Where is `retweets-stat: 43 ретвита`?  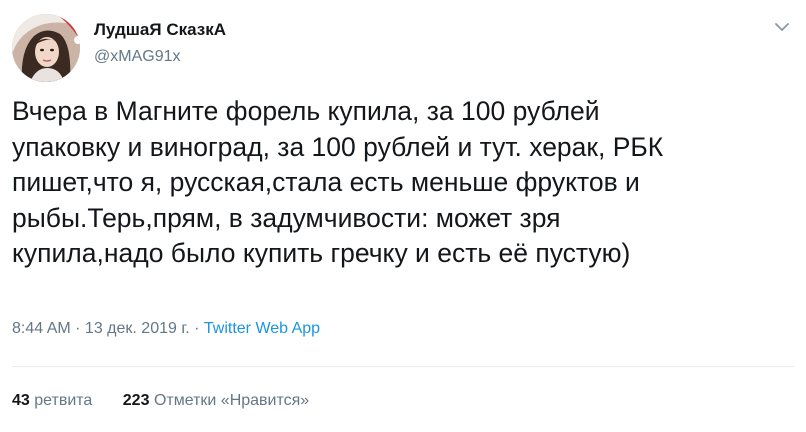 retweets-stat: 43 ретвита is located at coordinates (52, 400).